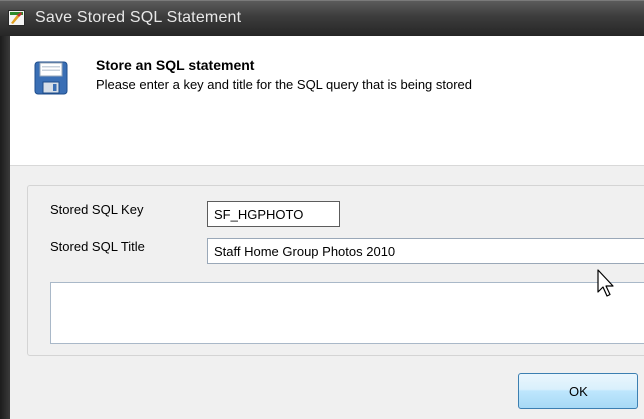  I want to click on stored-sql-key-input, so click(273, 214).